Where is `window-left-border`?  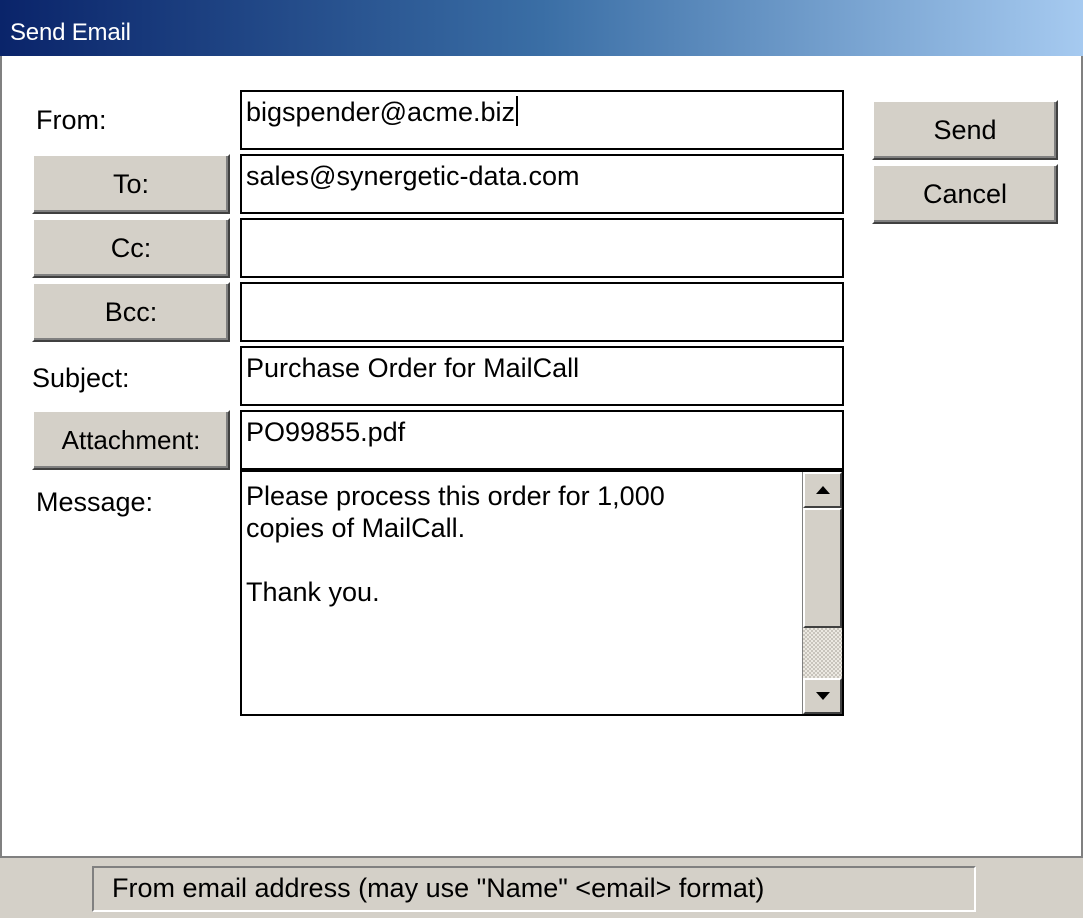
window-left-border is located at coordinates (1, 456).